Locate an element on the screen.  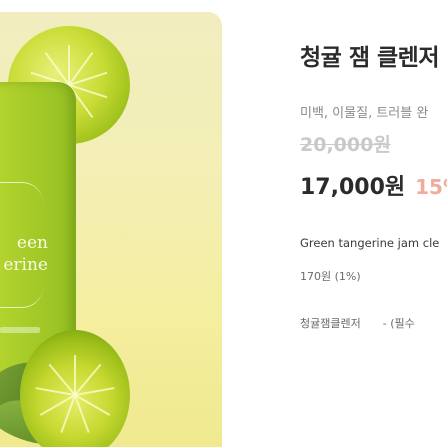
option-name: 청귤잼클렌저 is located at coordinates (330, 323).